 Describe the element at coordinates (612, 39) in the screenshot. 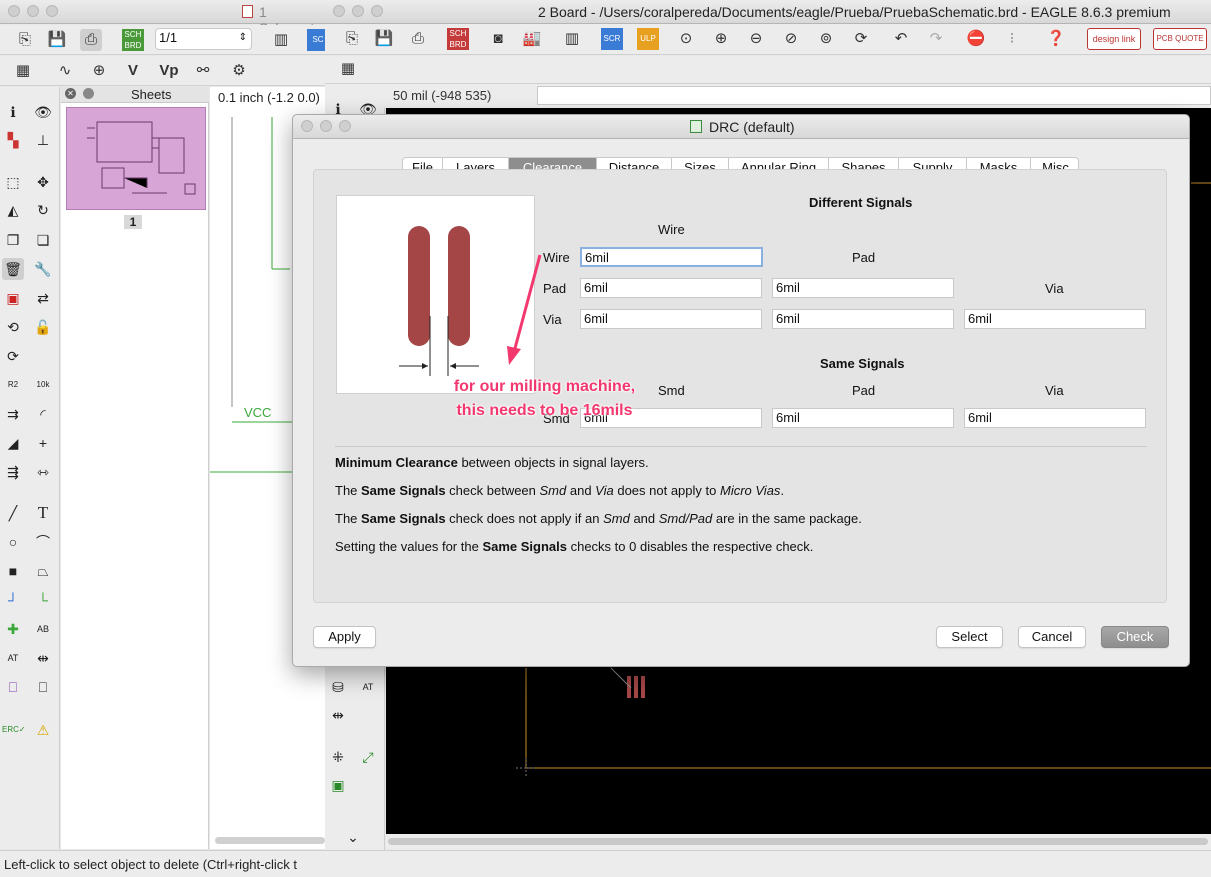

I see `script-icon: SCR` at that location.